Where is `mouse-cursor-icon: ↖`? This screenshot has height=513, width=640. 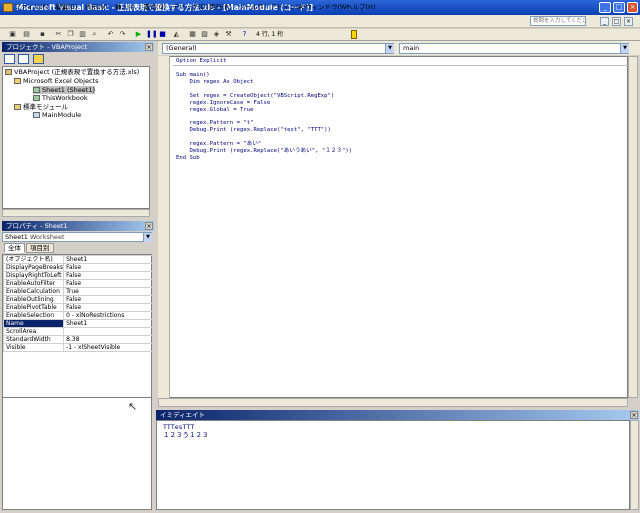
mouse-cursor-icon: ↖ is located at coordinates (133, 406).